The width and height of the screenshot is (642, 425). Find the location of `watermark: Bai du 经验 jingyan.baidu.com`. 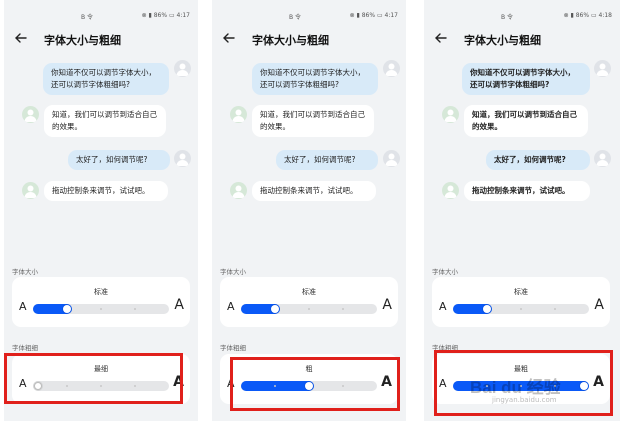

watermark: Bai du 经验 jingyan.baidu.com is located at coordinates (547, 390).